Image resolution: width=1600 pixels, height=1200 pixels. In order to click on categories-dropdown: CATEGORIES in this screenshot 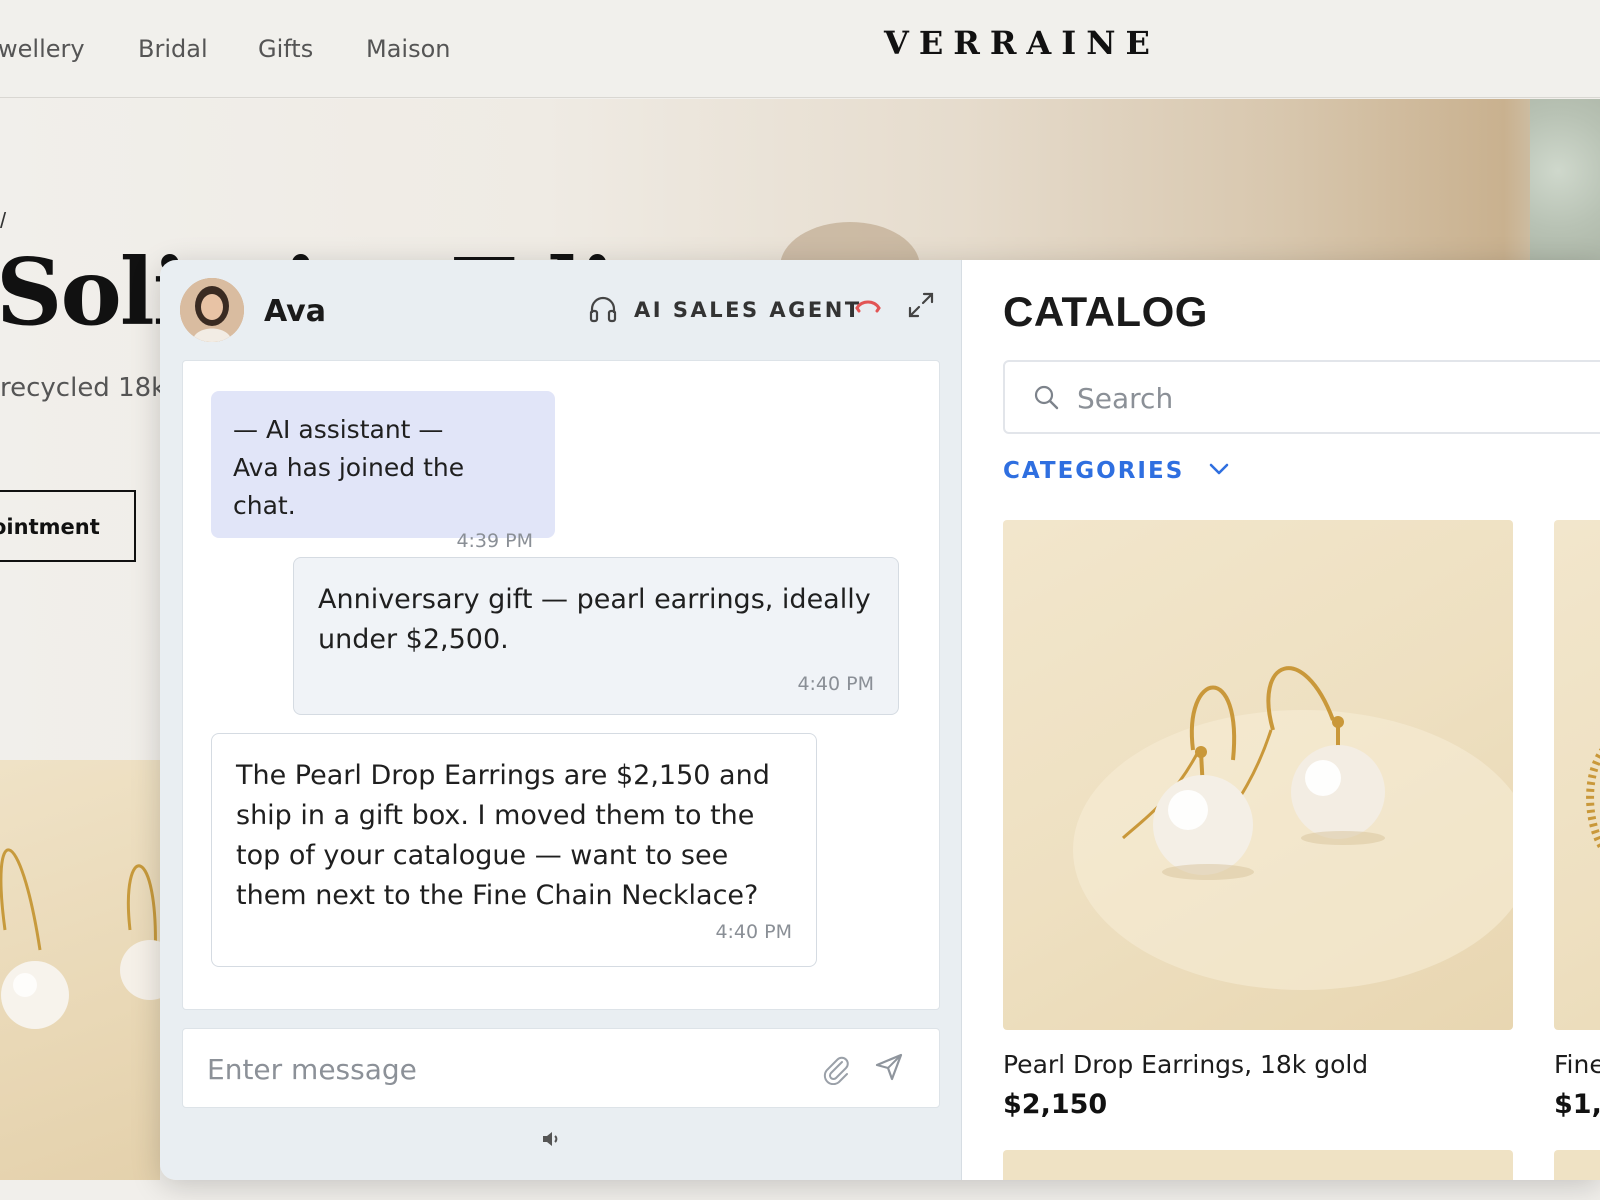, I will do `click(1116, 471)`.